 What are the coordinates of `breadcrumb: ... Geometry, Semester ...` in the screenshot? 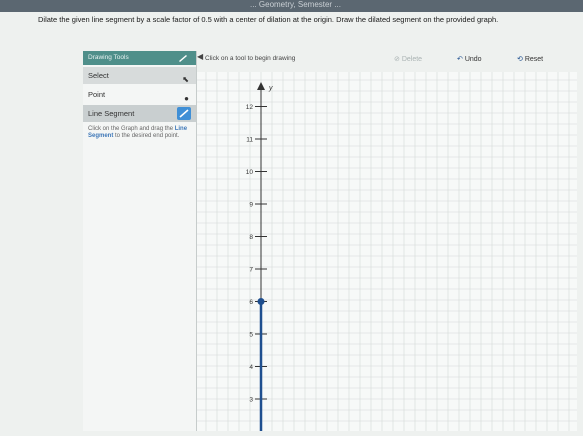 It's located at (295, 4).